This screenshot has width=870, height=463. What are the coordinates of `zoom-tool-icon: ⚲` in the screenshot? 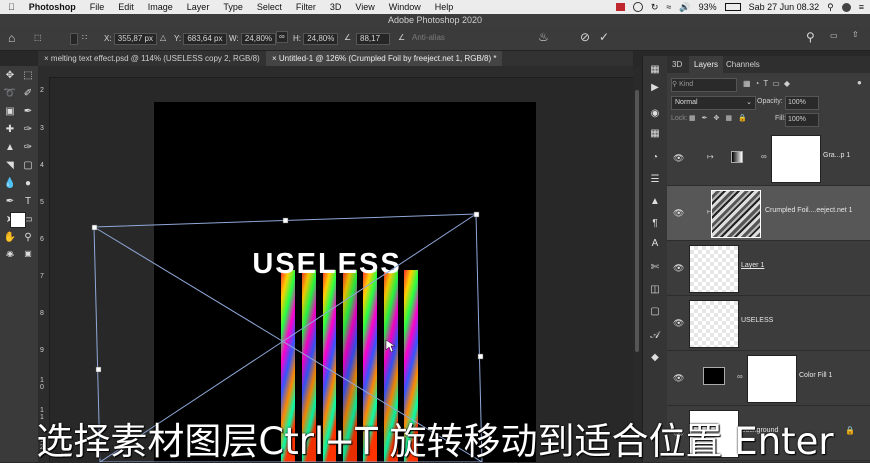 It's located at (28, 238).